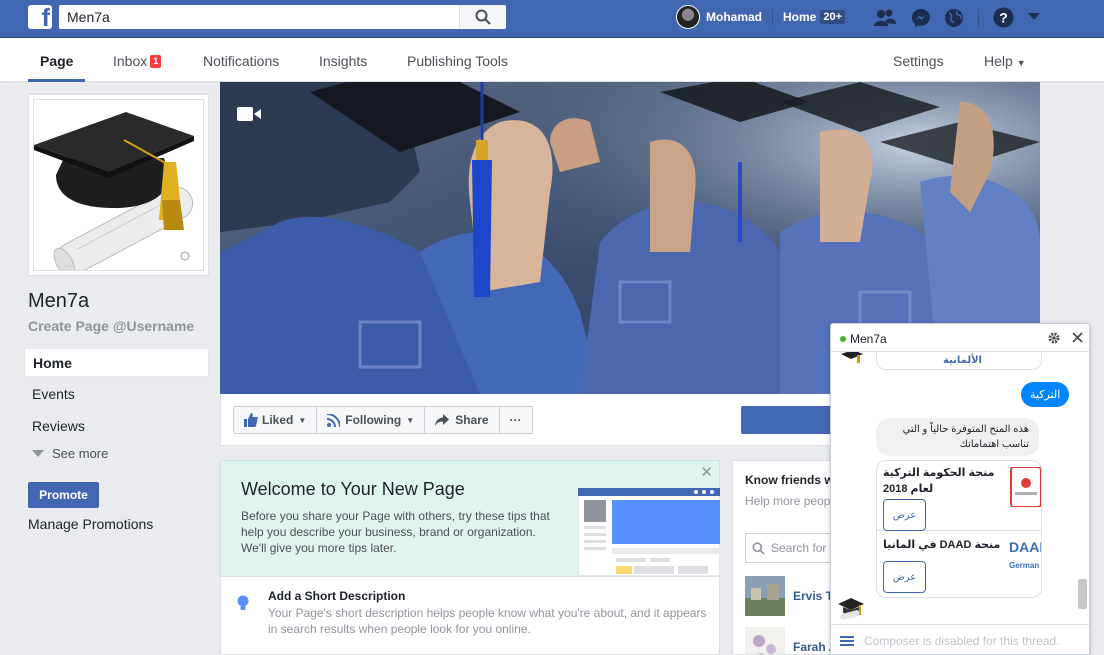  Describe the element at coordinates (959, 496) in the screenshot. I see `scholarship-card-turkey: منحة الحكومة التركية لعام 2018 عرض` at that location.